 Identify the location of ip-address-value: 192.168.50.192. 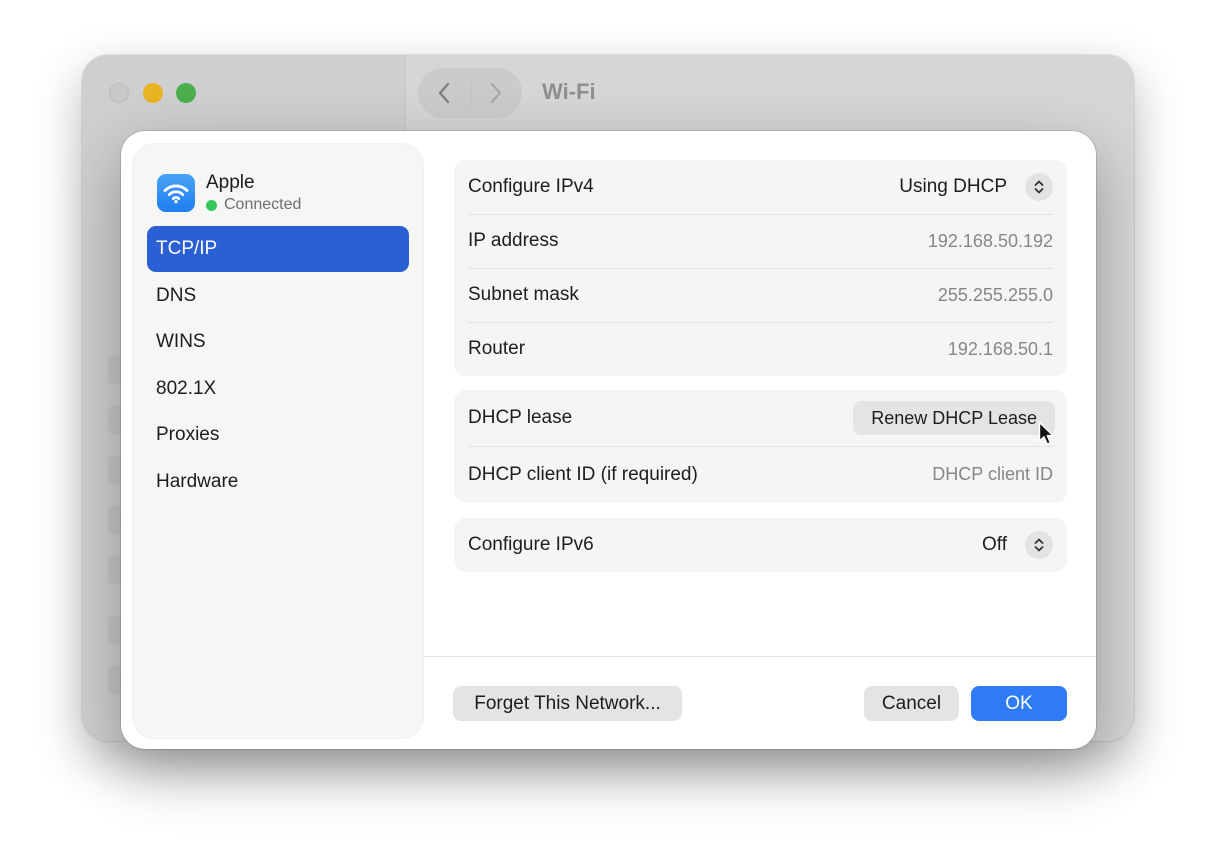
(990, 240).